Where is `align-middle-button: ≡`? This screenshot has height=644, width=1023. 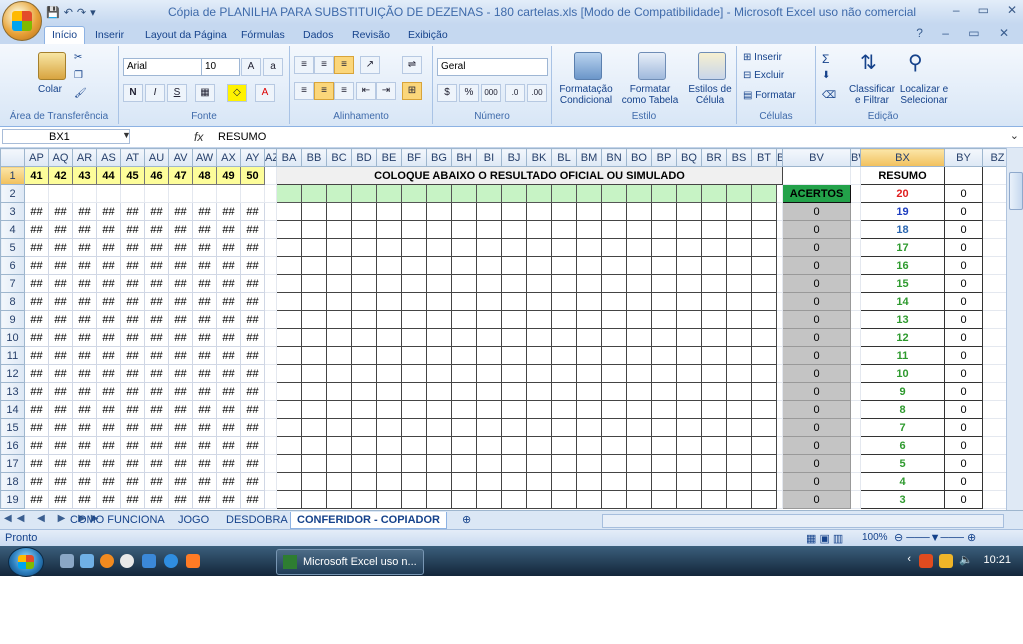
align-middle-button: ≡ is located at coordinates (324, 65).